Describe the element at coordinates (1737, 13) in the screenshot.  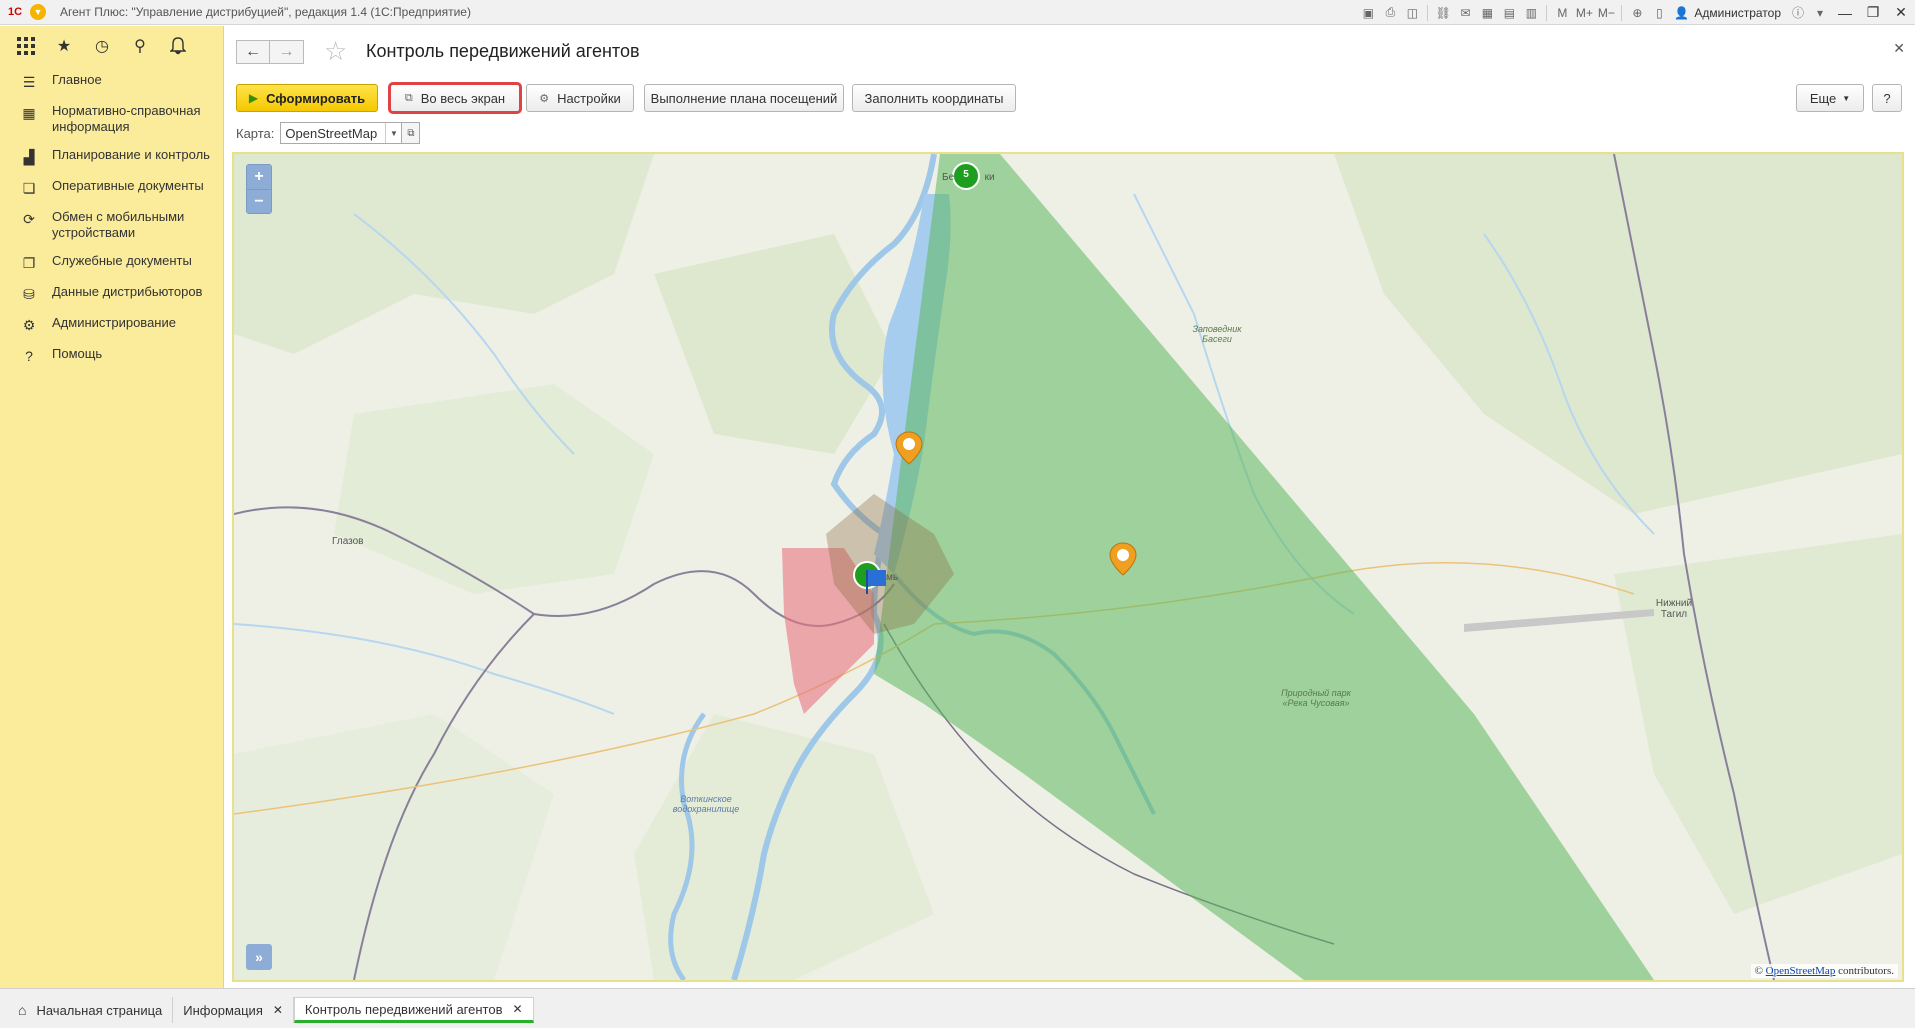
I see `current-user: Администратор` at that location.